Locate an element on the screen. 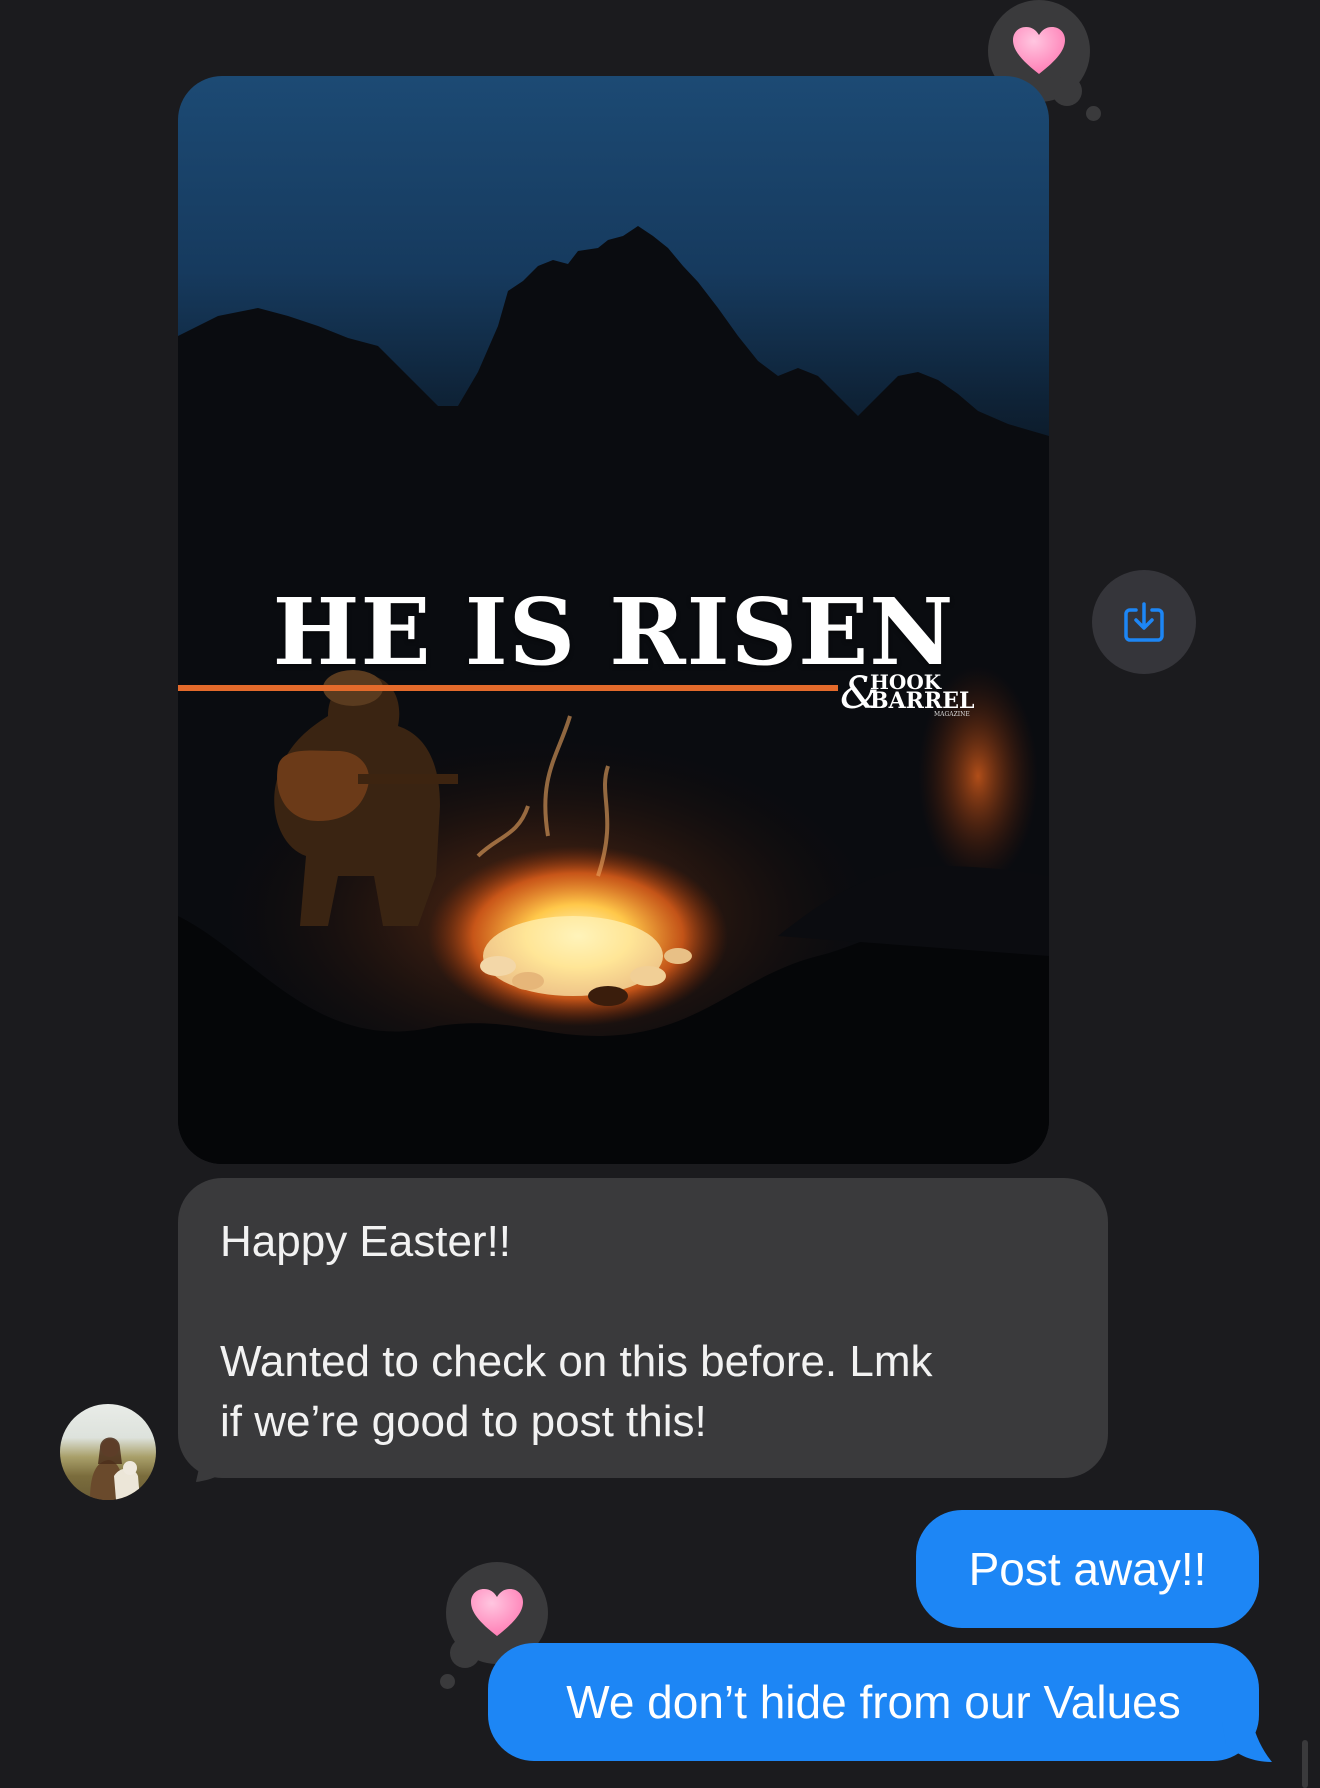  message-text: Post away!! is located at coordinates (1087, 1569).